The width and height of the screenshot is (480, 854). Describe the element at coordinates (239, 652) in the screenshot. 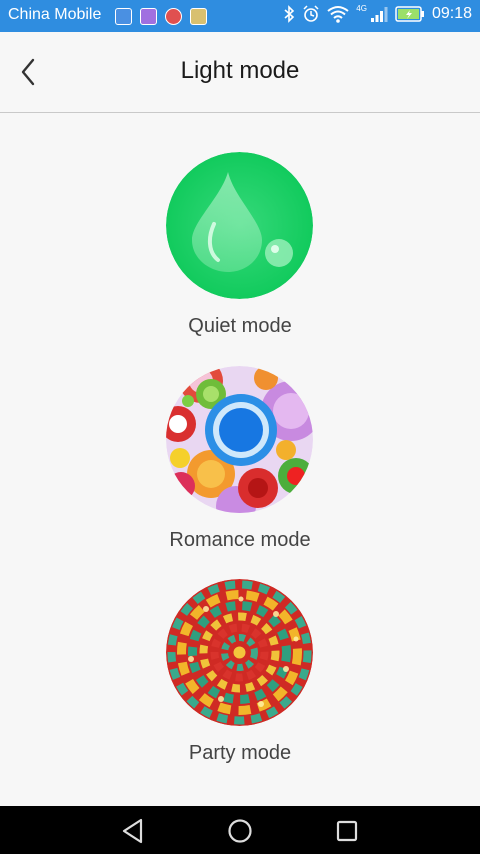

I see `mosaic-icon` at that location.